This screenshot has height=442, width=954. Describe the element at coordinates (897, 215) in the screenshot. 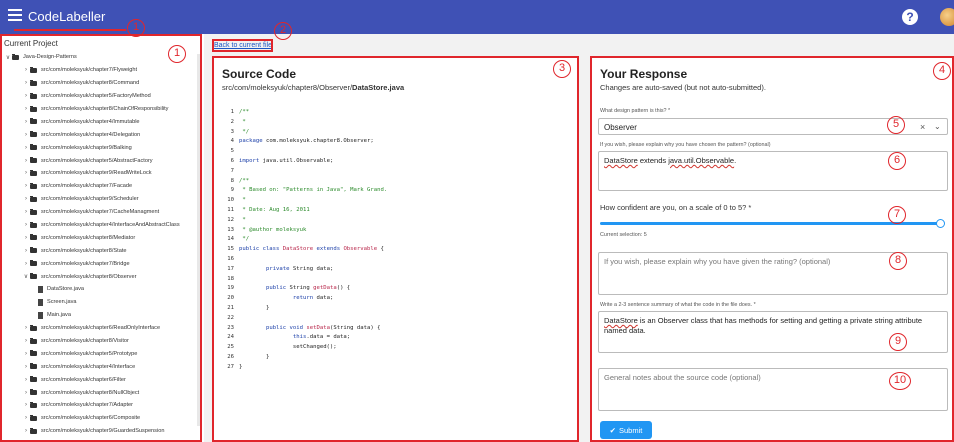

I see `annotation-number: 7` at that location.